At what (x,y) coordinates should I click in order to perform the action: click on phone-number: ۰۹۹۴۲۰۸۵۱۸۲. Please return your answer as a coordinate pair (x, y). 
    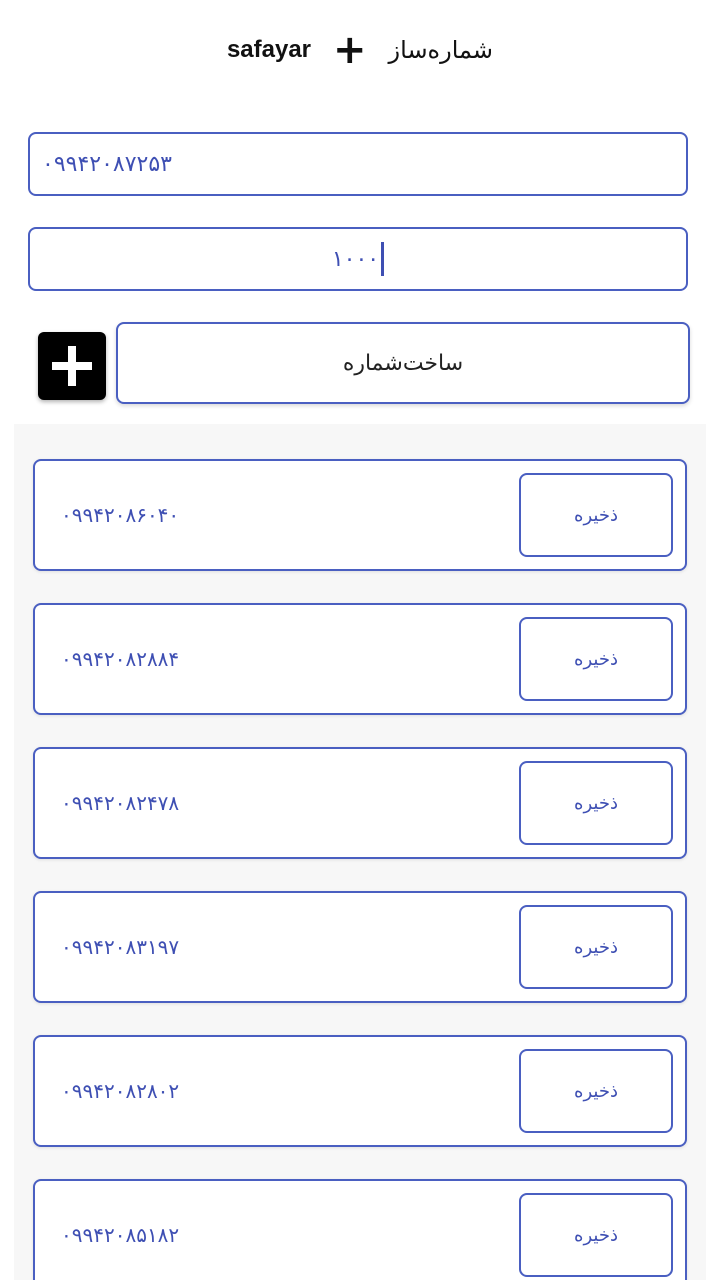
    Looking at the image, I should click on (120, 1235).